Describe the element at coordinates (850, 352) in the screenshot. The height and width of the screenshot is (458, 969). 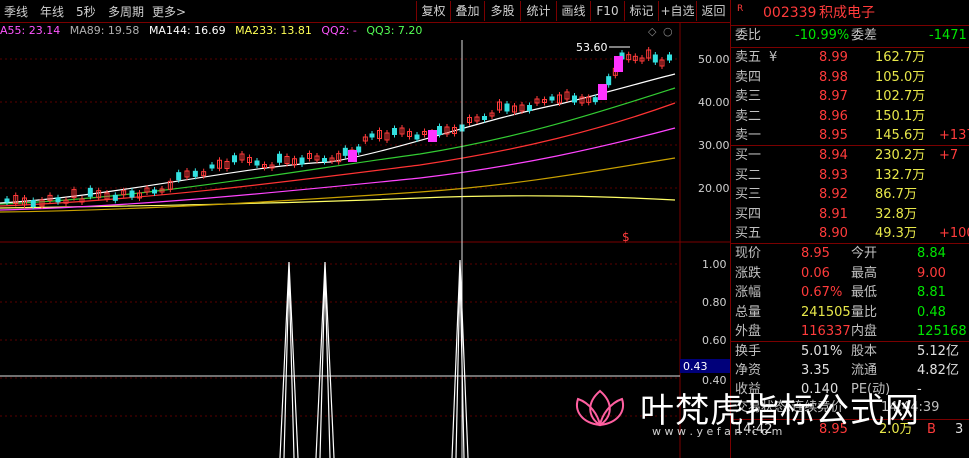
I see `stat-row: 换手 5.01% 股本 5.12亿` at that location.